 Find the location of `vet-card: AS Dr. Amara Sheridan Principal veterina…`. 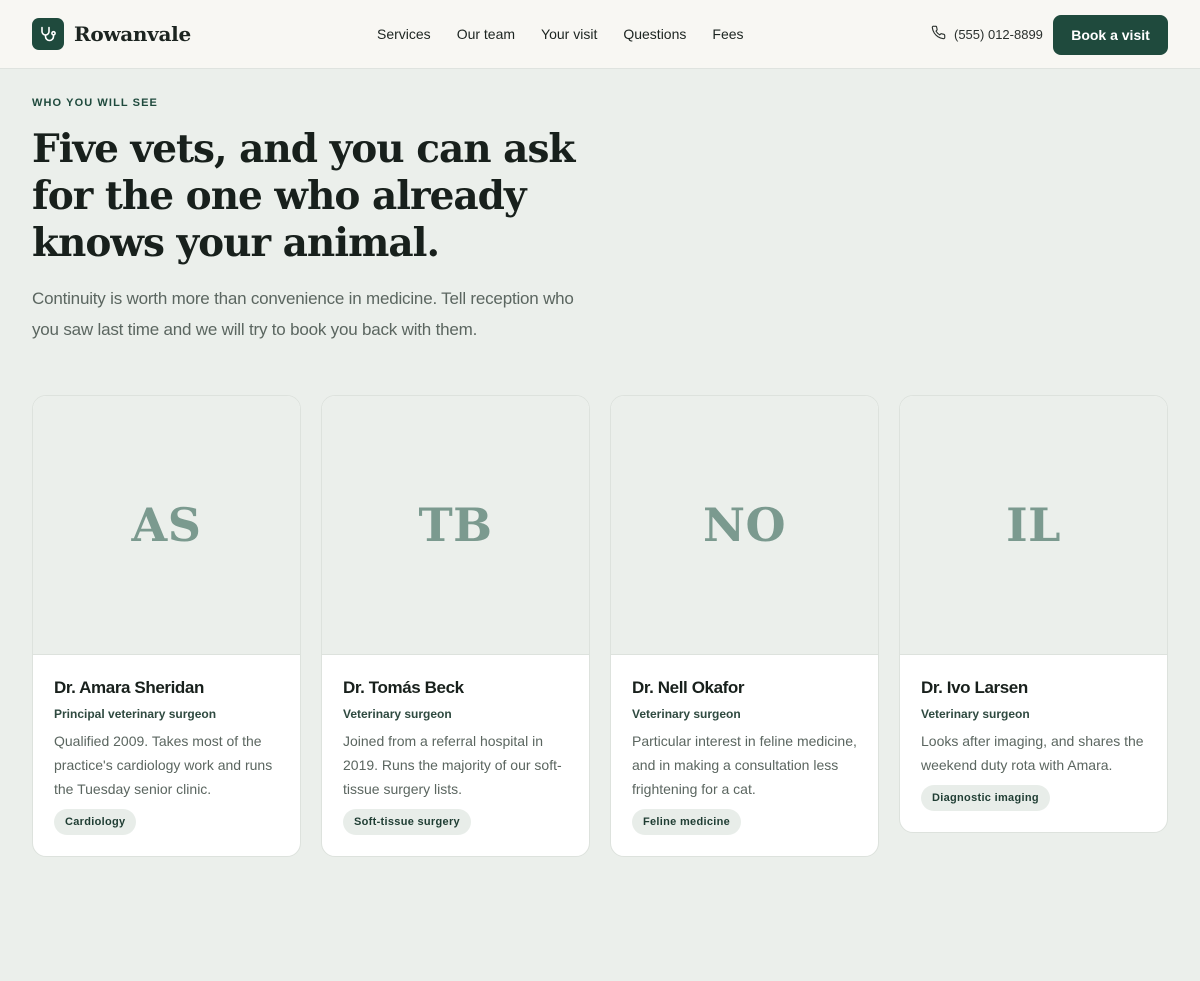

vet-card: AS Dr. Amara Sheridan Principal veterina… is located at coordinates (166, 626).